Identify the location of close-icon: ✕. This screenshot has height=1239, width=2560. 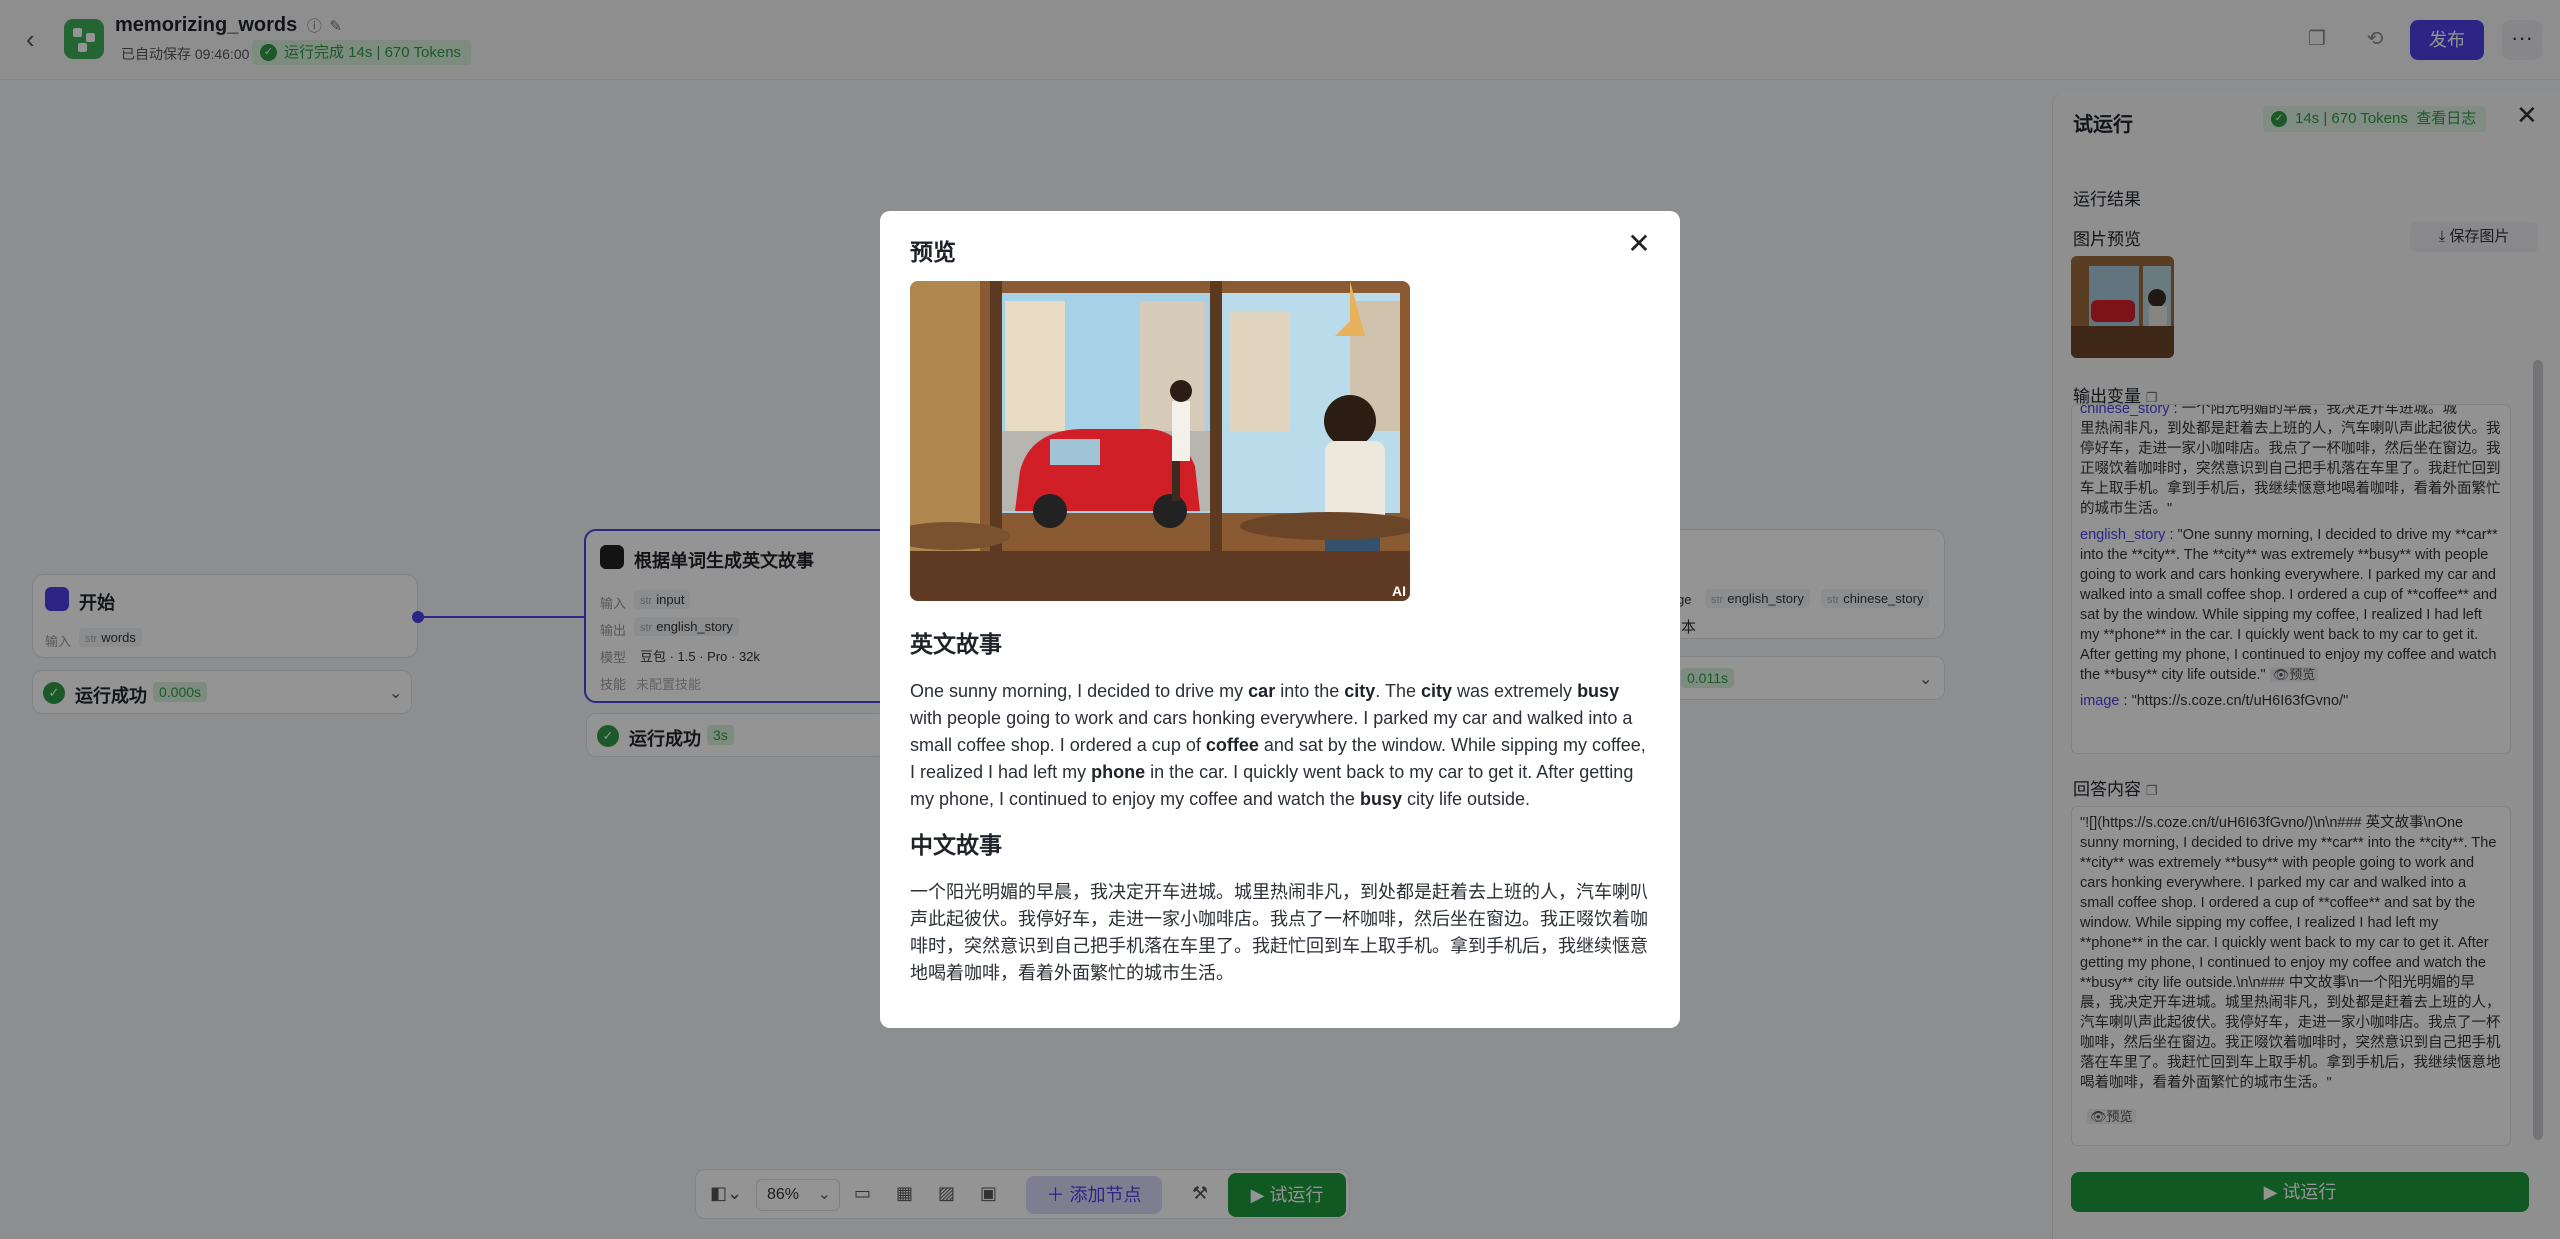
(1639, 244).